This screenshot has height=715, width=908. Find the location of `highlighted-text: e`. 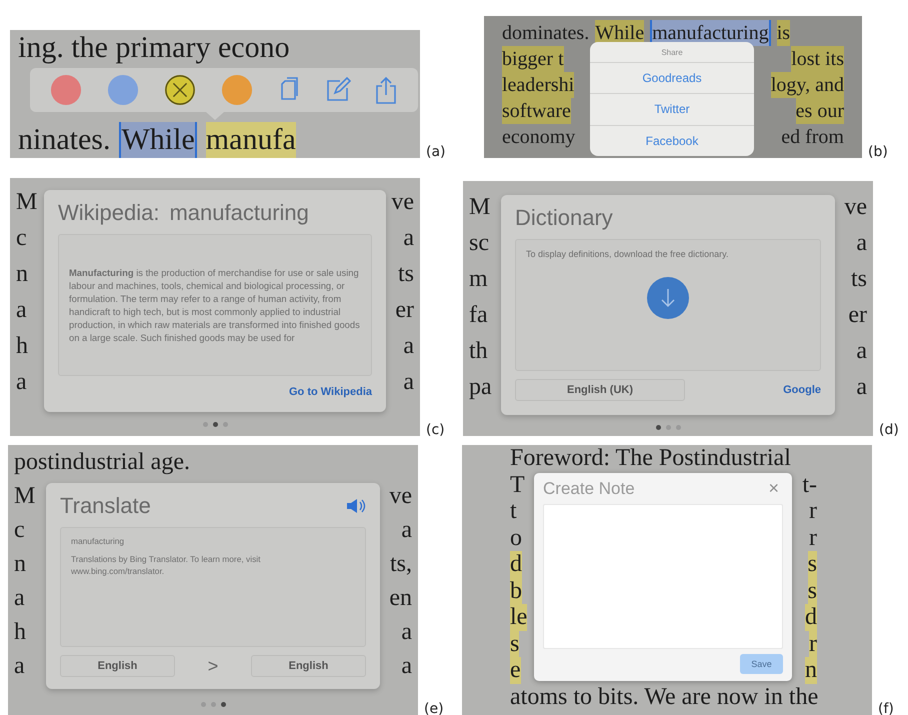

highlighted-text: e is located at coordinates (515, 670).